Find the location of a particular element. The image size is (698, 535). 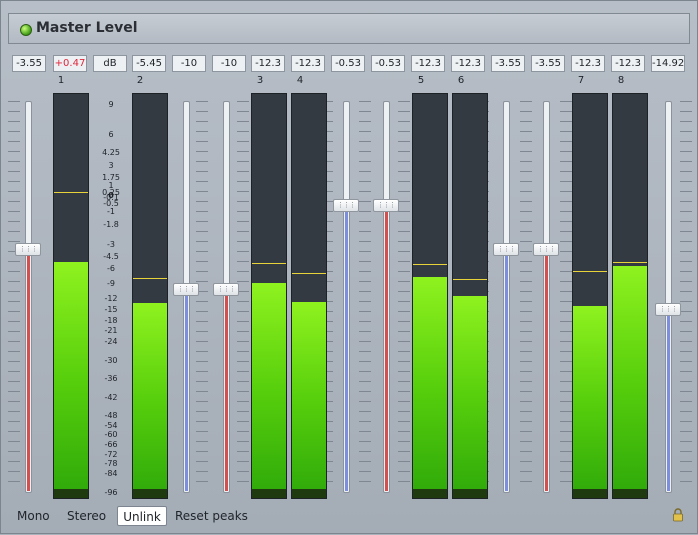

db-scale-label: -36 is located at coordinates (111, 378).